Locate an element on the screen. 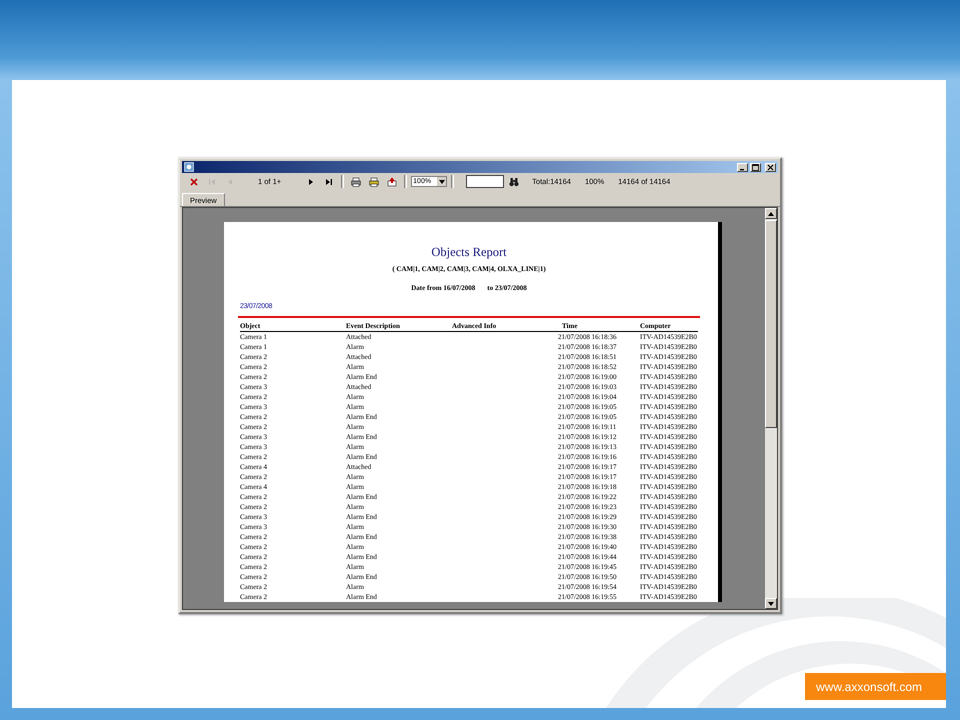 The height and width of the screenshot is (720, 960). vertical-scrollbar is located at coordinates (771, 408).